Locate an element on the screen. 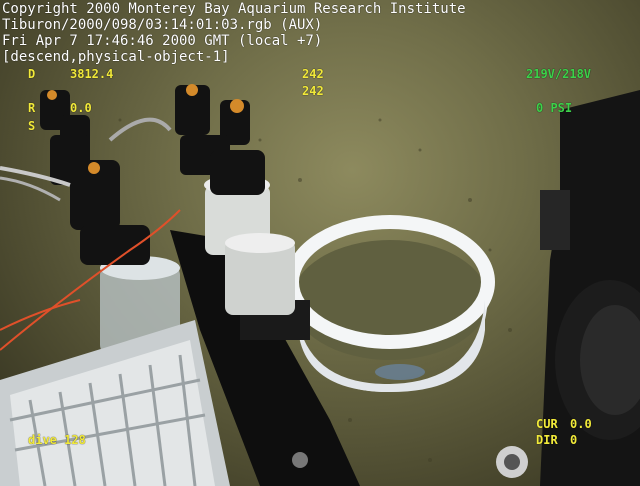  filename-text: Tiburon/2000/098/03:14:01:03.rgb (AUX) is located at coordinates (162, 25).